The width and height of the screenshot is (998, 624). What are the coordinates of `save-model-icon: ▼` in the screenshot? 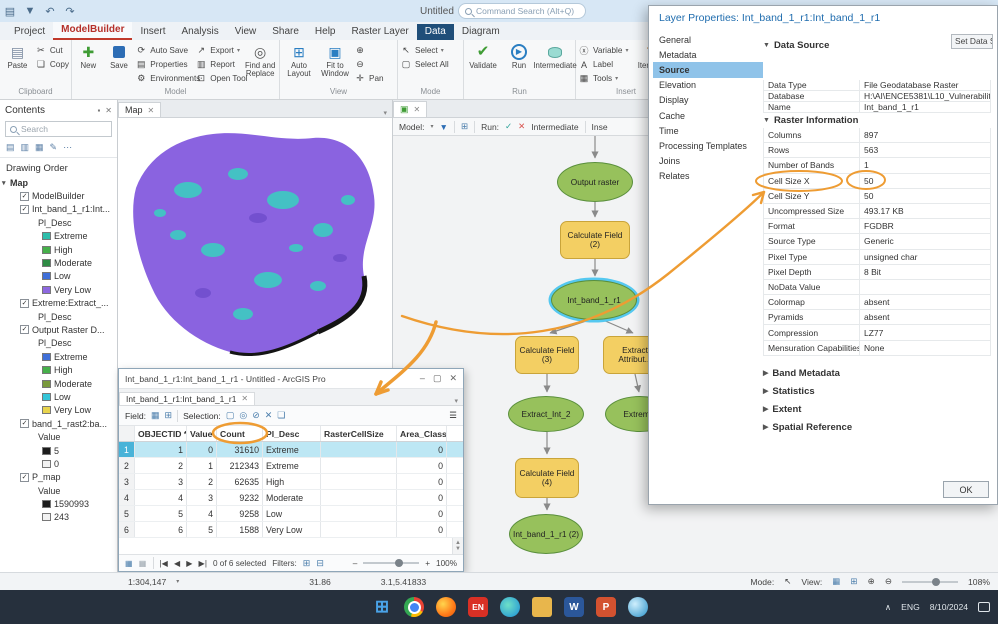 It's located at (444, 127).